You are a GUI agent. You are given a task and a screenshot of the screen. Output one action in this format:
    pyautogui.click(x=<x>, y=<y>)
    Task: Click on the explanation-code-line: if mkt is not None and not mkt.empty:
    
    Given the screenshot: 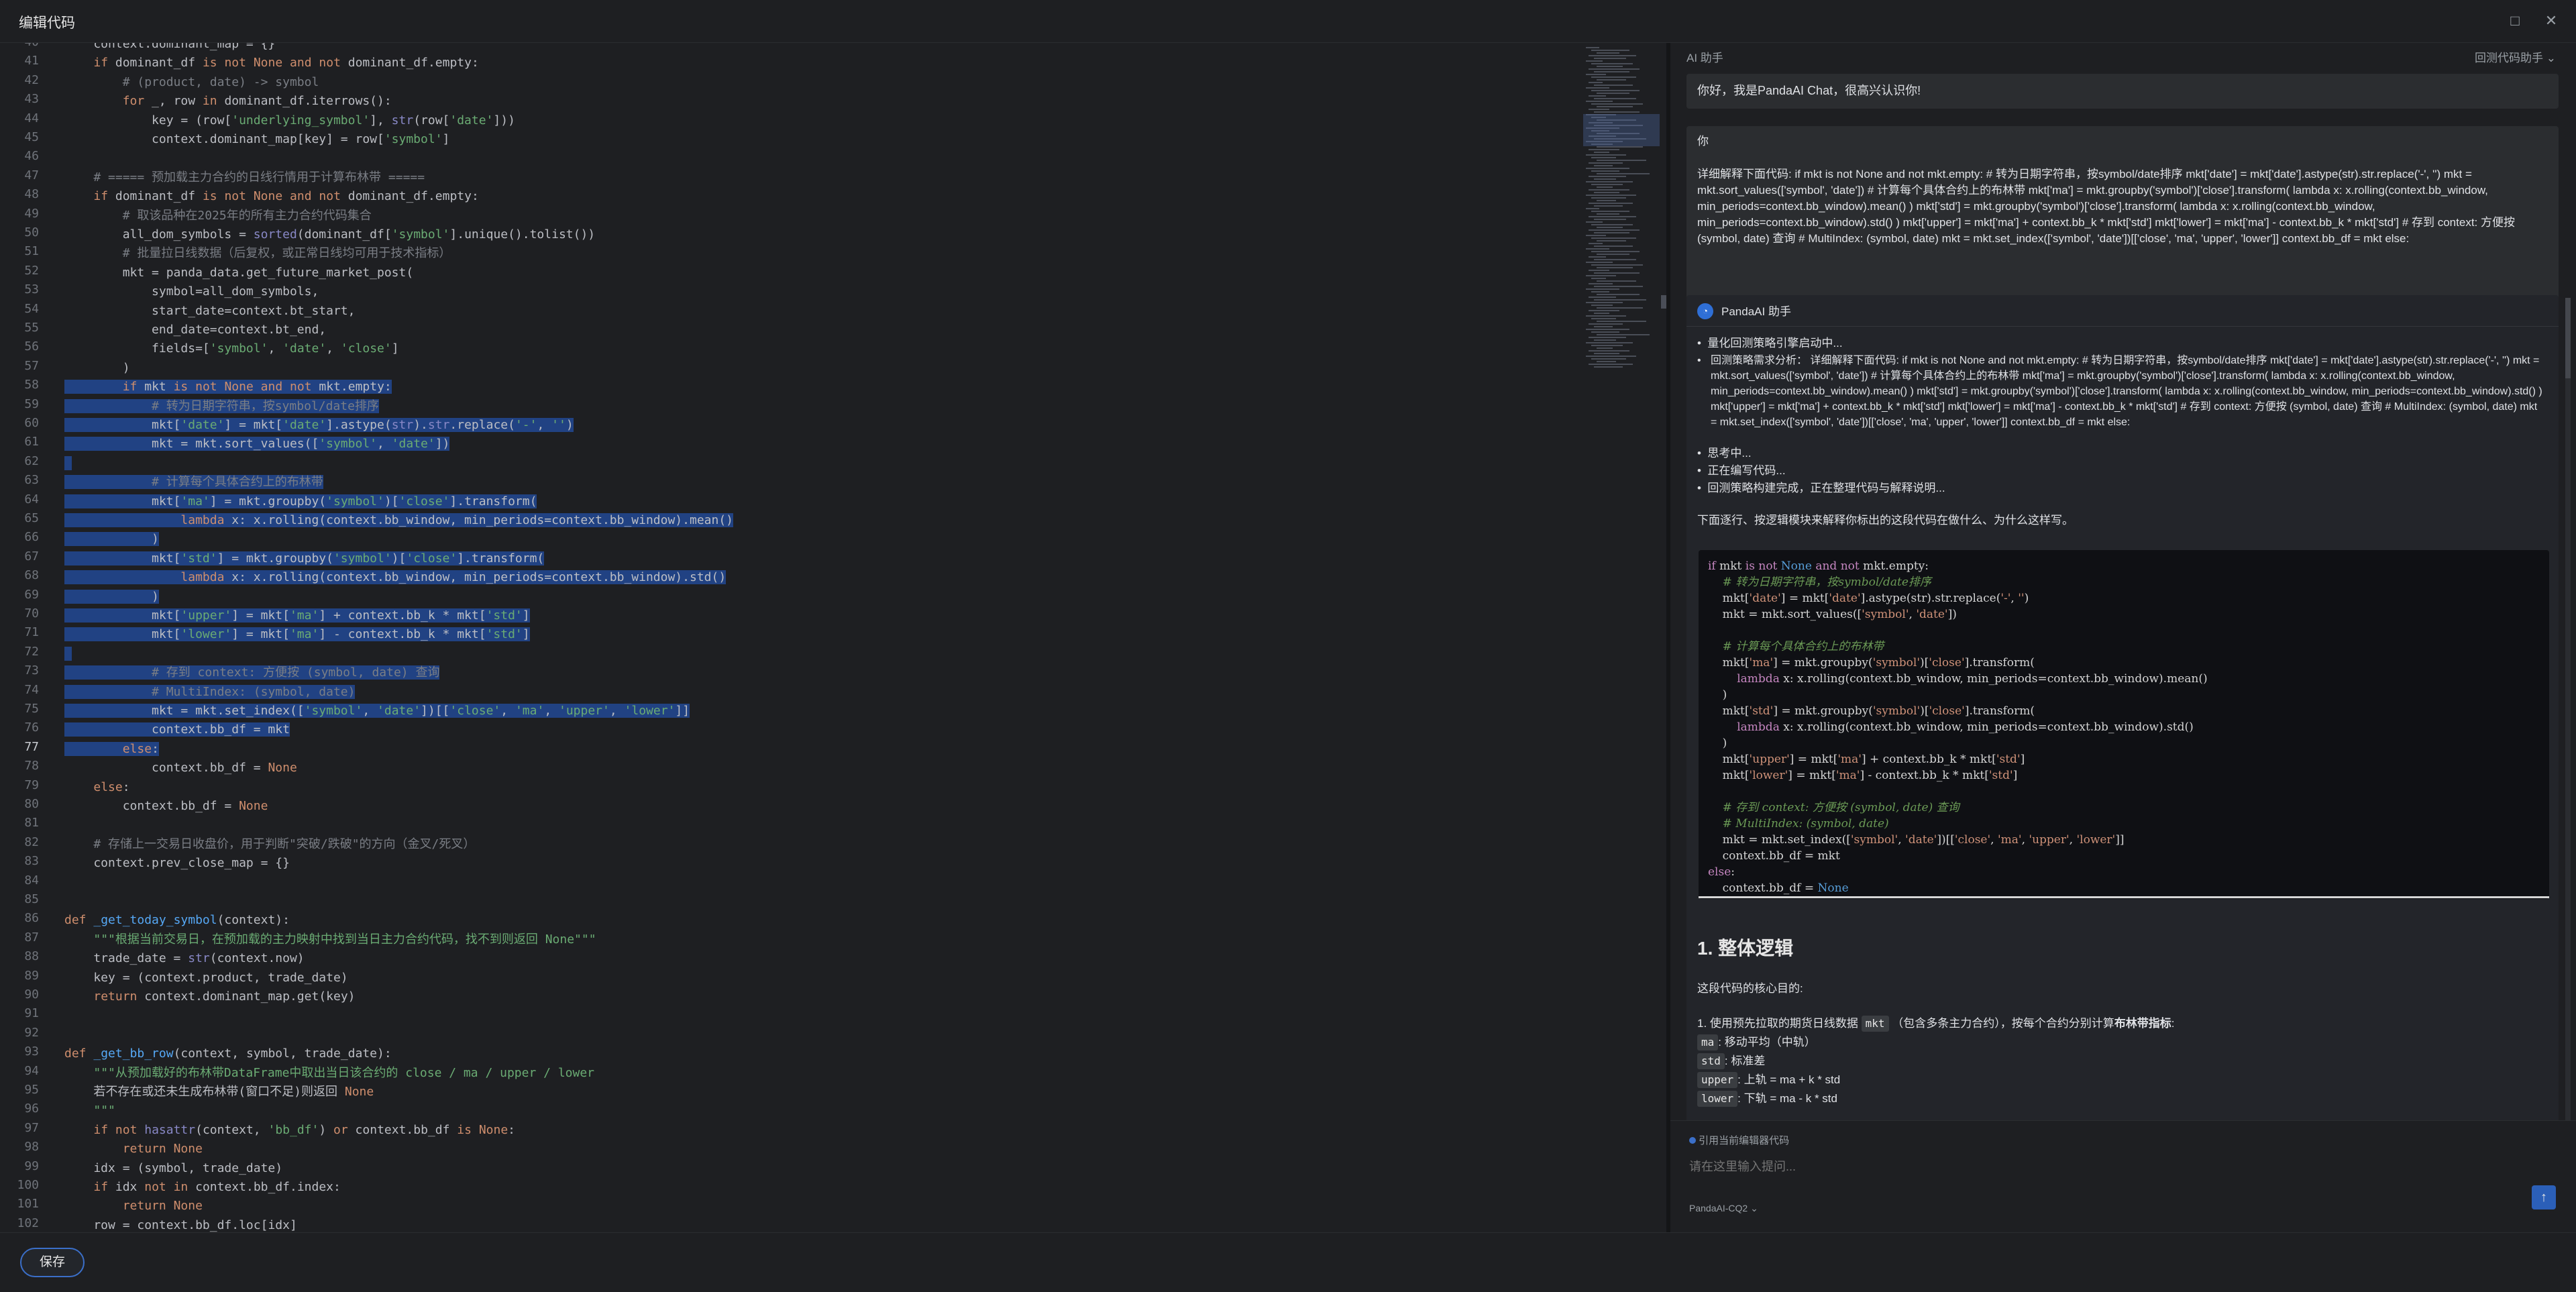 What is the action you would take?
    pyautogui.click(x=1818, y=566)
    